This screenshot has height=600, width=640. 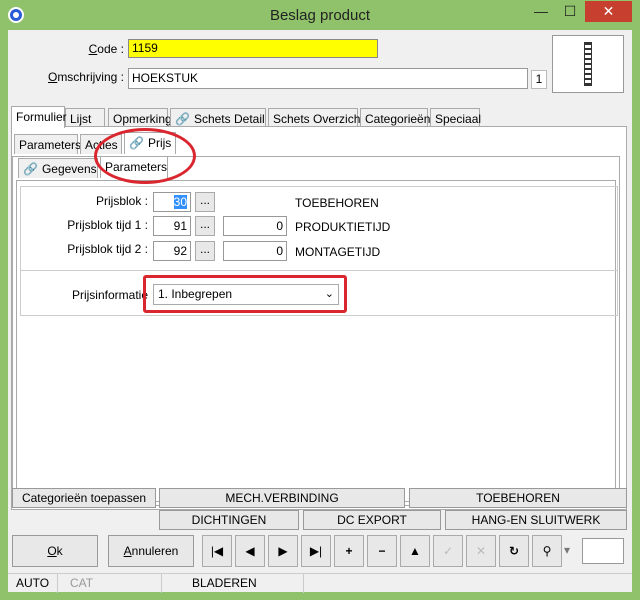 What do you see at coordinates (245, 294) in the screenshot?
I see `highlight-rectangle` at bounding box center [245, 294].